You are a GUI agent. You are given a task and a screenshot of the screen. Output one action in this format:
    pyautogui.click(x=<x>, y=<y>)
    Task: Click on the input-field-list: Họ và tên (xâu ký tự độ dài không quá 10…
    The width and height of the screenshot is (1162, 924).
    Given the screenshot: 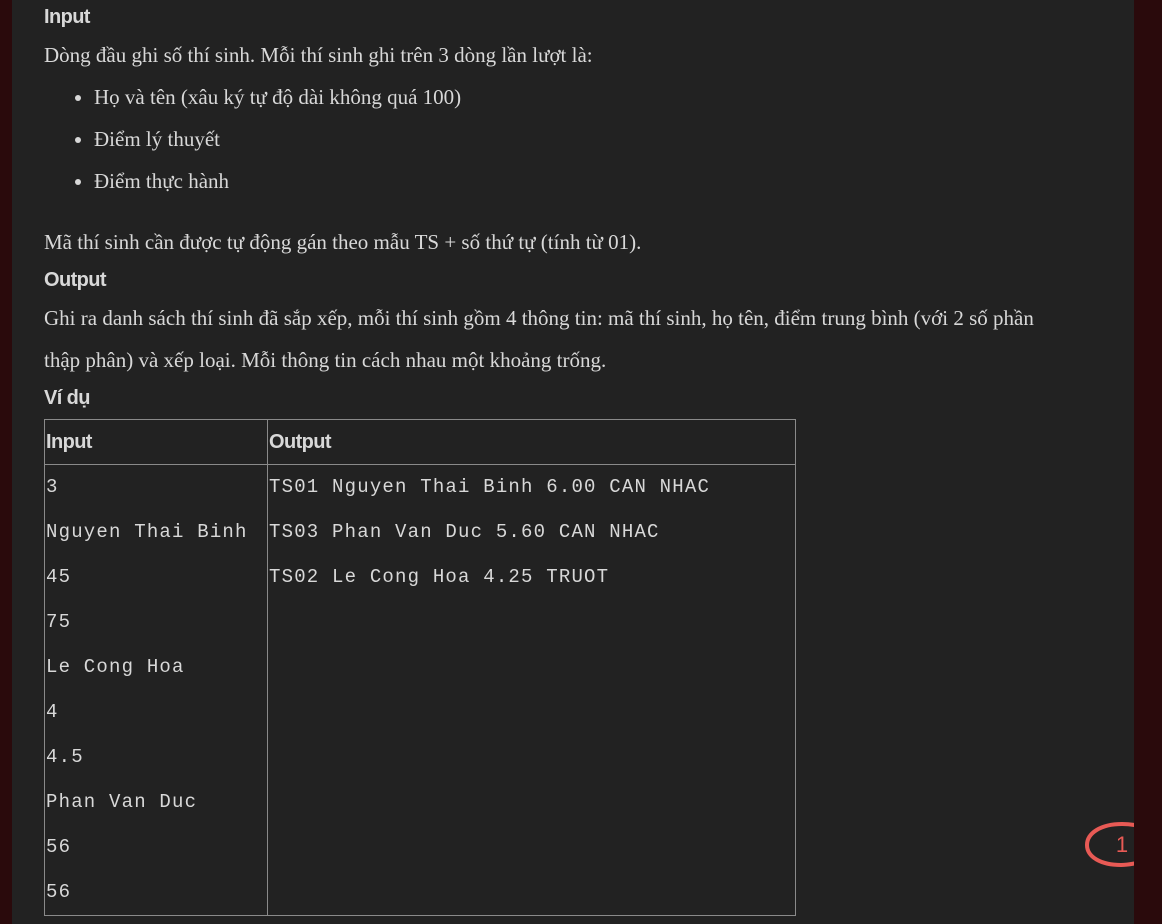 What is the action you would take?
    pyautogui.click(x=579, y=139)
    